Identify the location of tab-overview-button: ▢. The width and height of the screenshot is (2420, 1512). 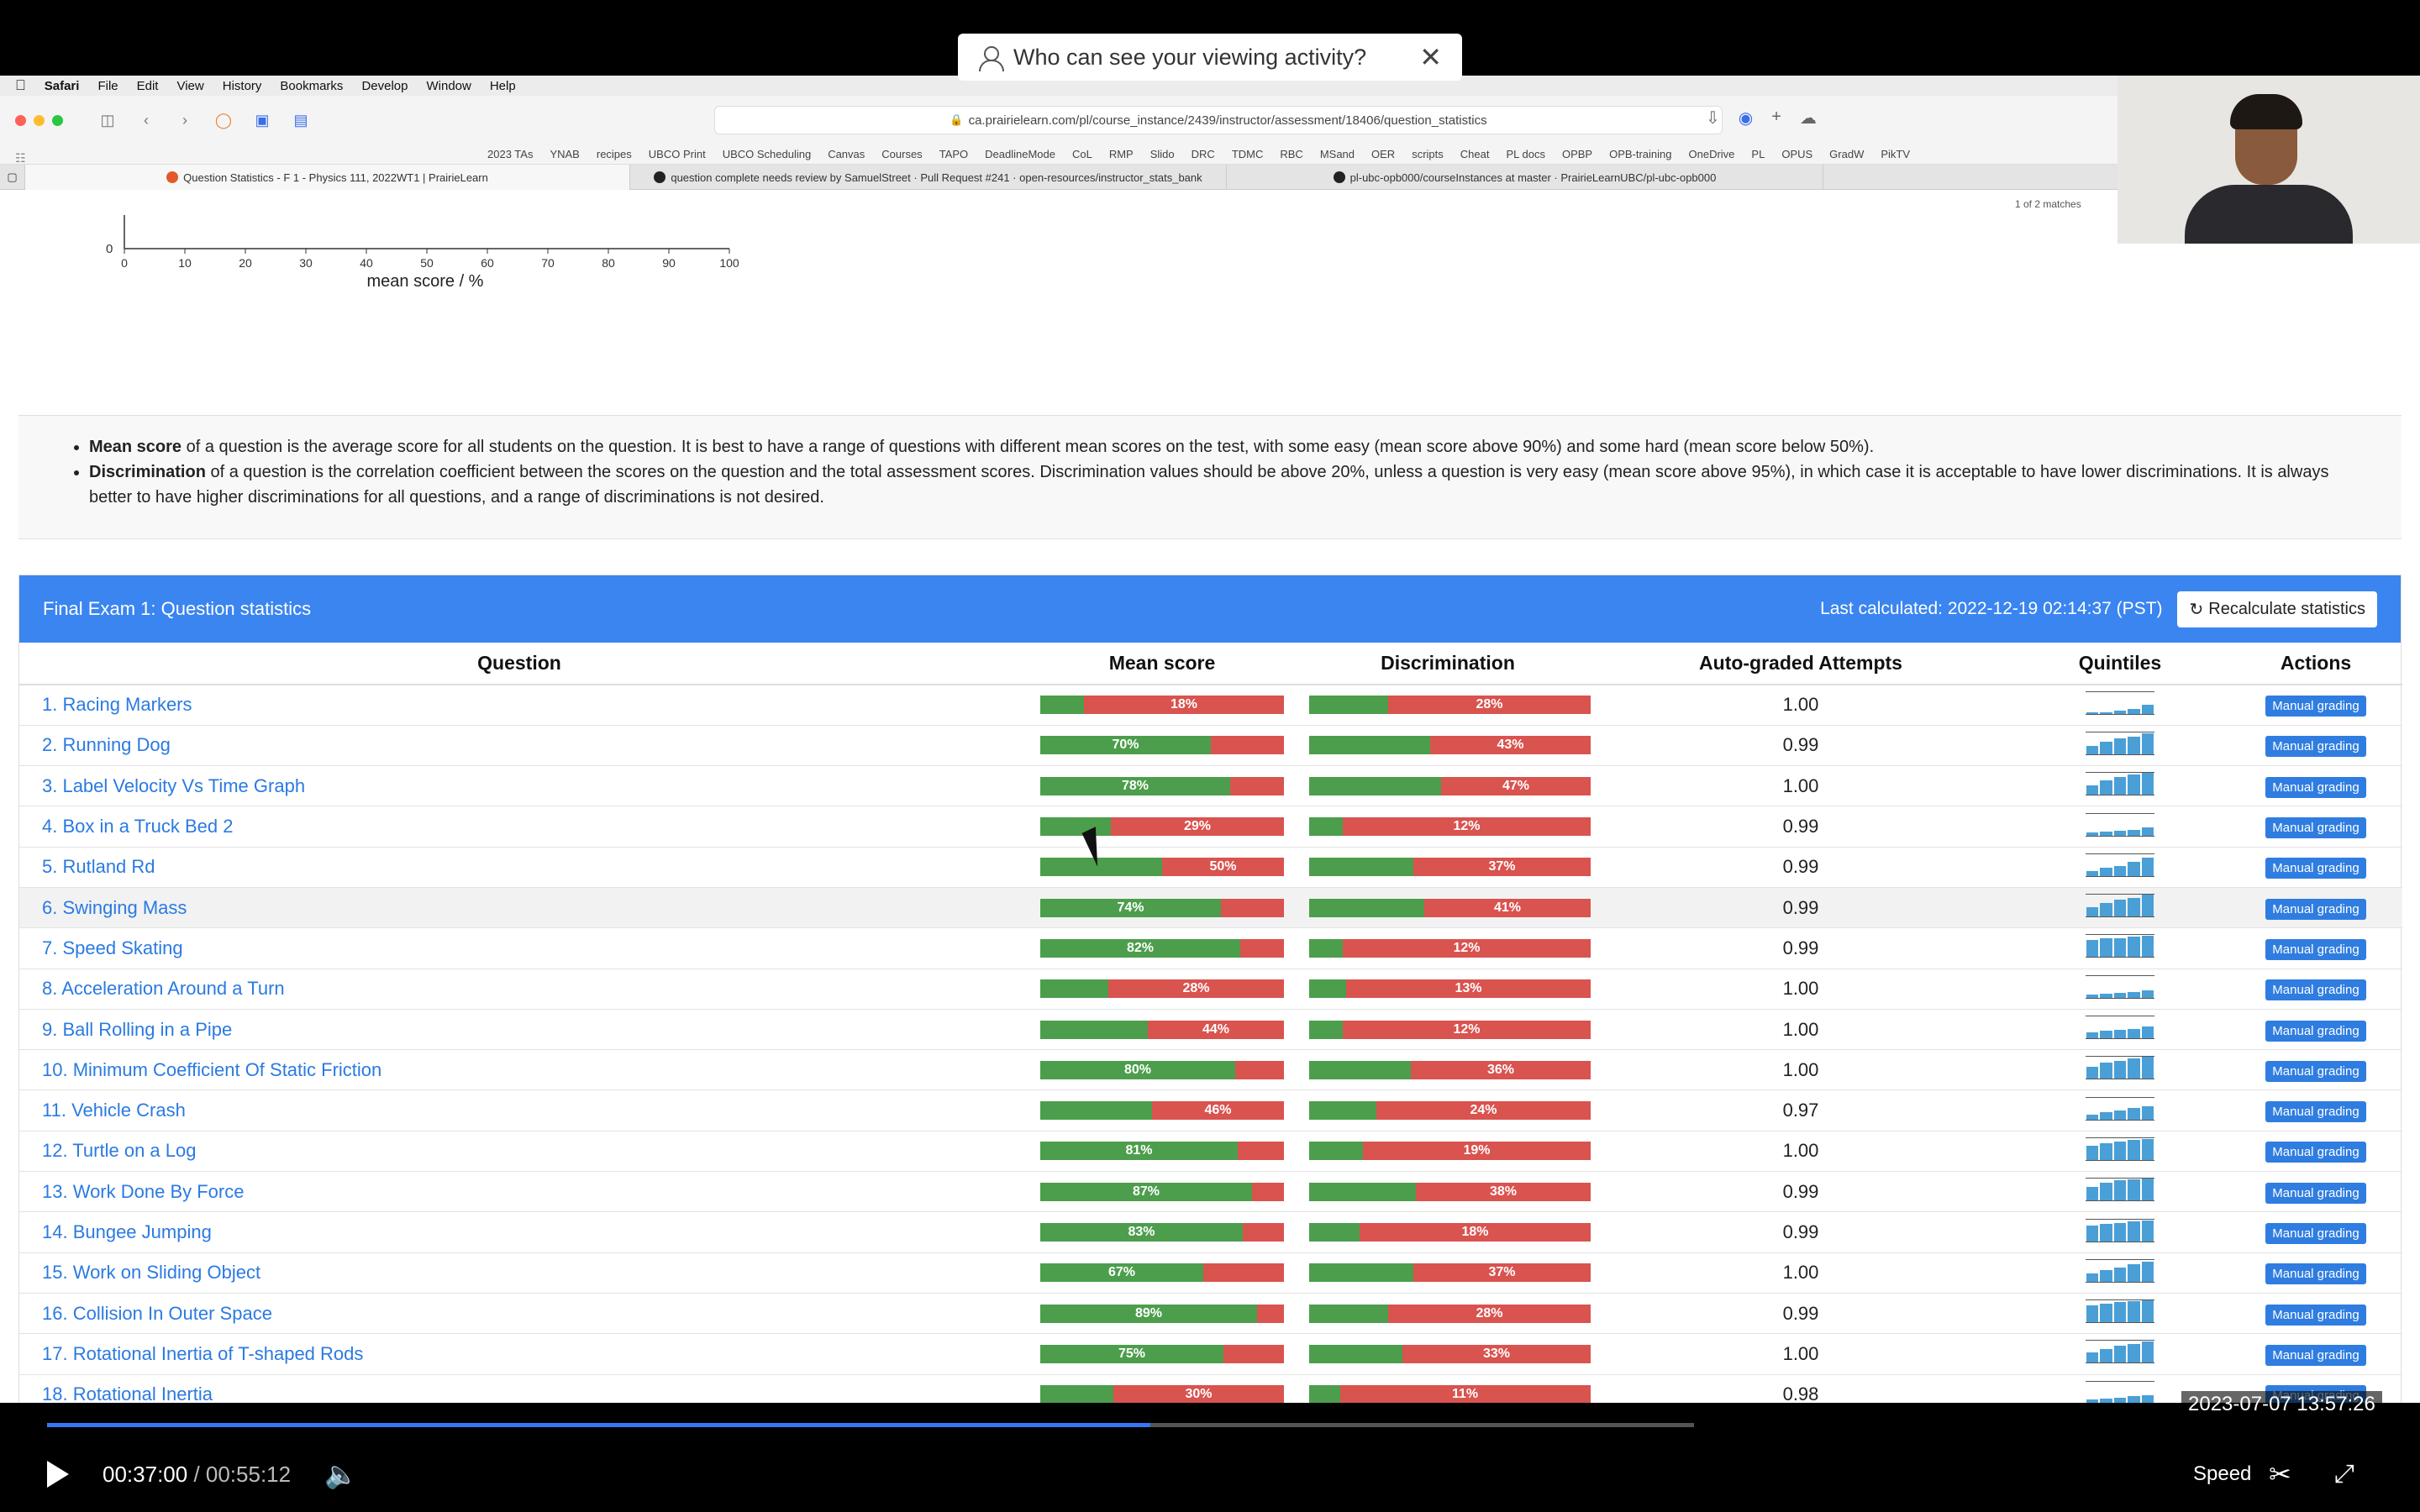
(12, 177).